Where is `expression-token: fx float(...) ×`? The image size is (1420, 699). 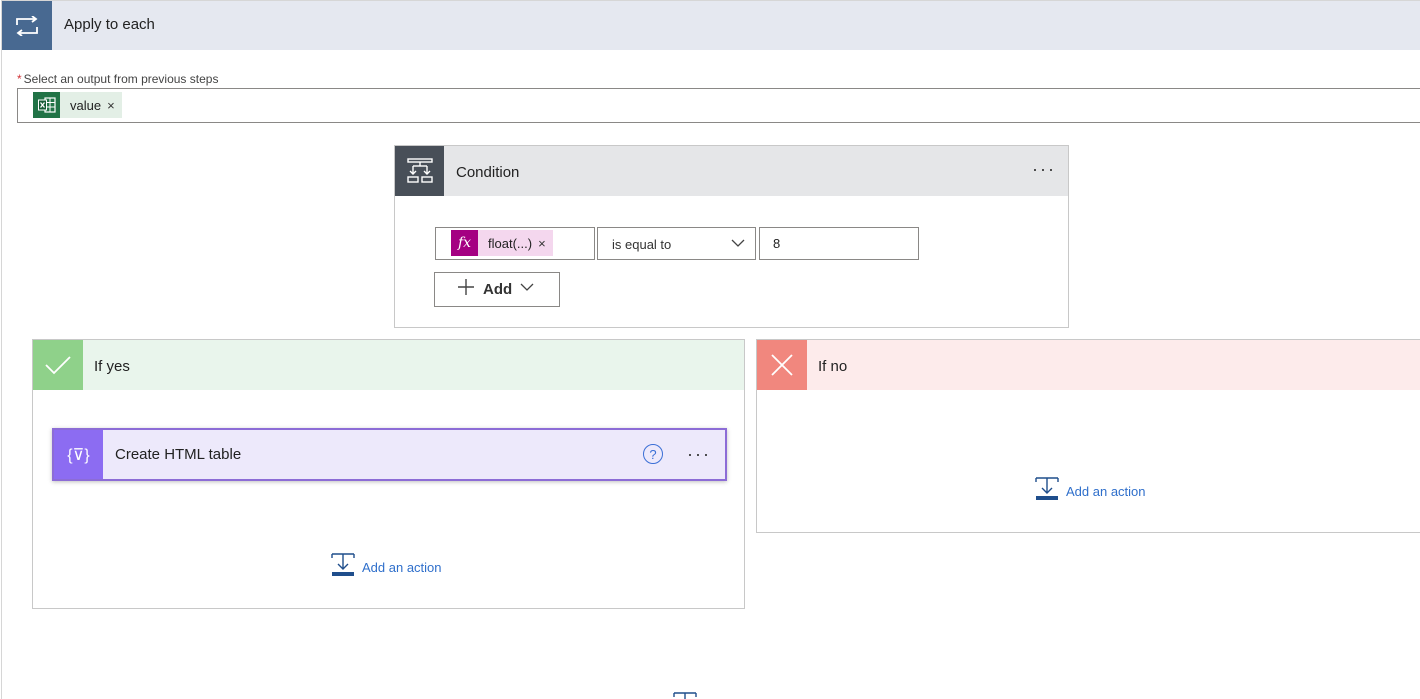 expression-token: fx float(...) × is located at coordinates (502, 243).